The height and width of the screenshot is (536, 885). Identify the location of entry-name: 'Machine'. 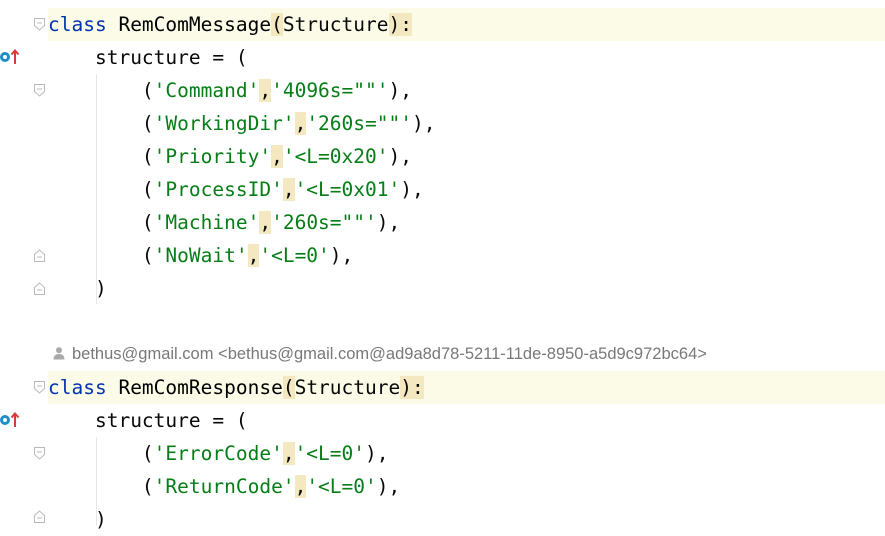
(206, 222).